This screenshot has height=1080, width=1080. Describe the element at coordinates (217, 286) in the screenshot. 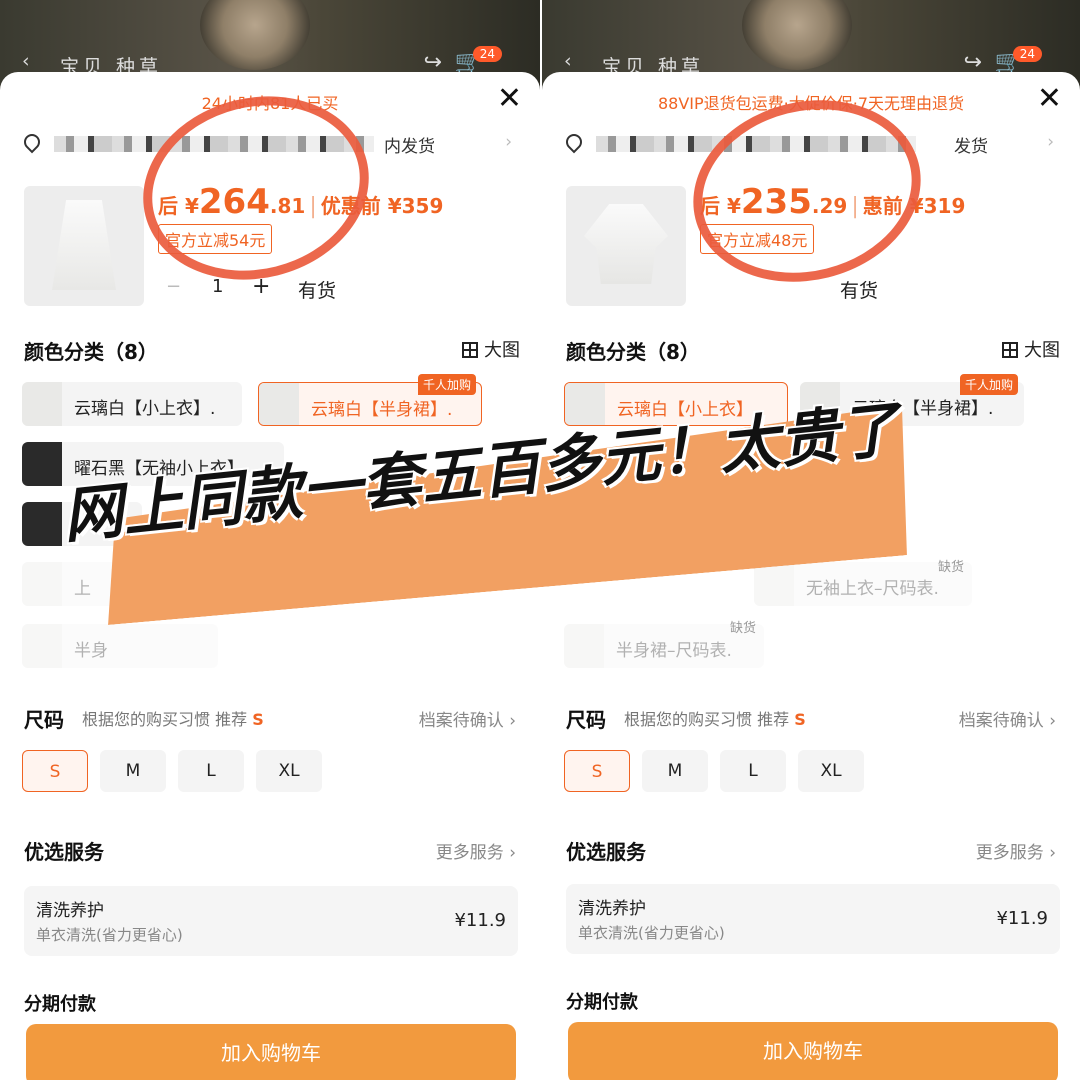

I see `quantity-value: 1` at that location.